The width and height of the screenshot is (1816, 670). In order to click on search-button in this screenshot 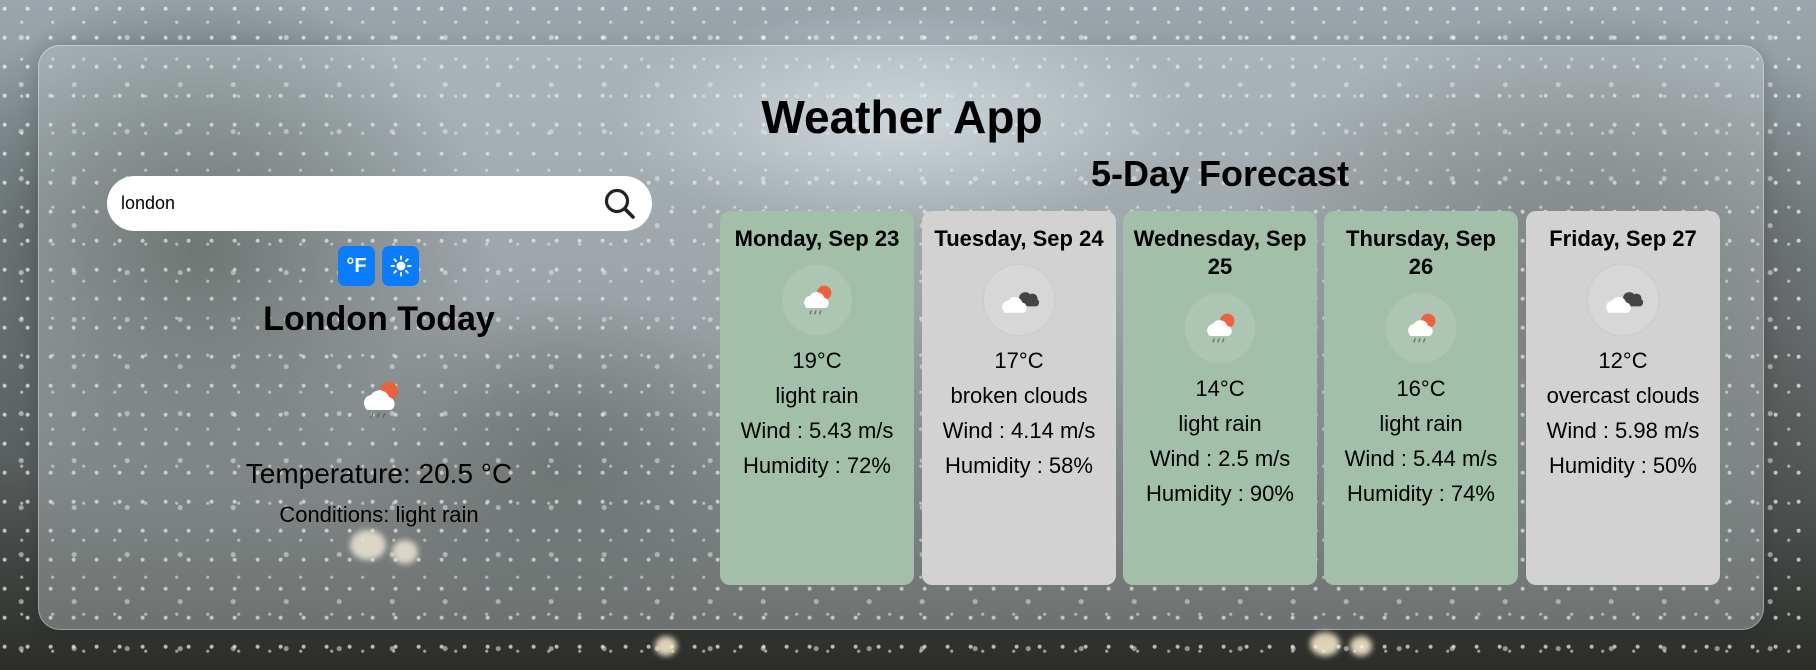, I will do `click(620, 204)`.